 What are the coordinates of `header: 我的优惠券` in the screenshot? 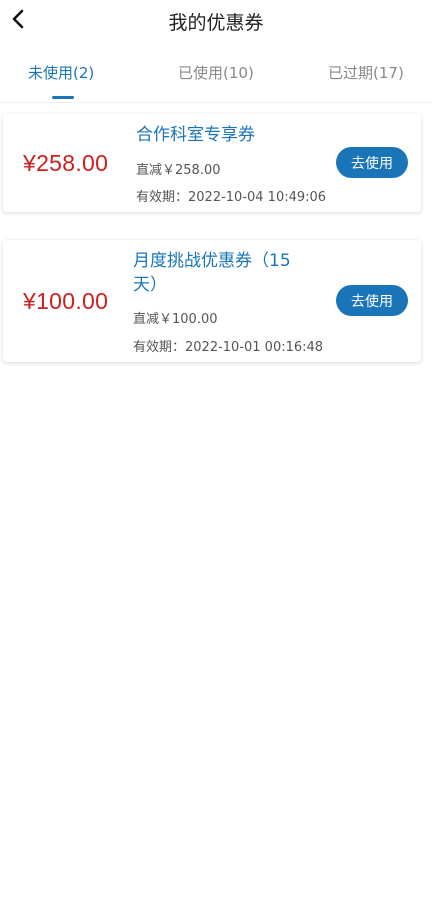 It's located at (216, 20).